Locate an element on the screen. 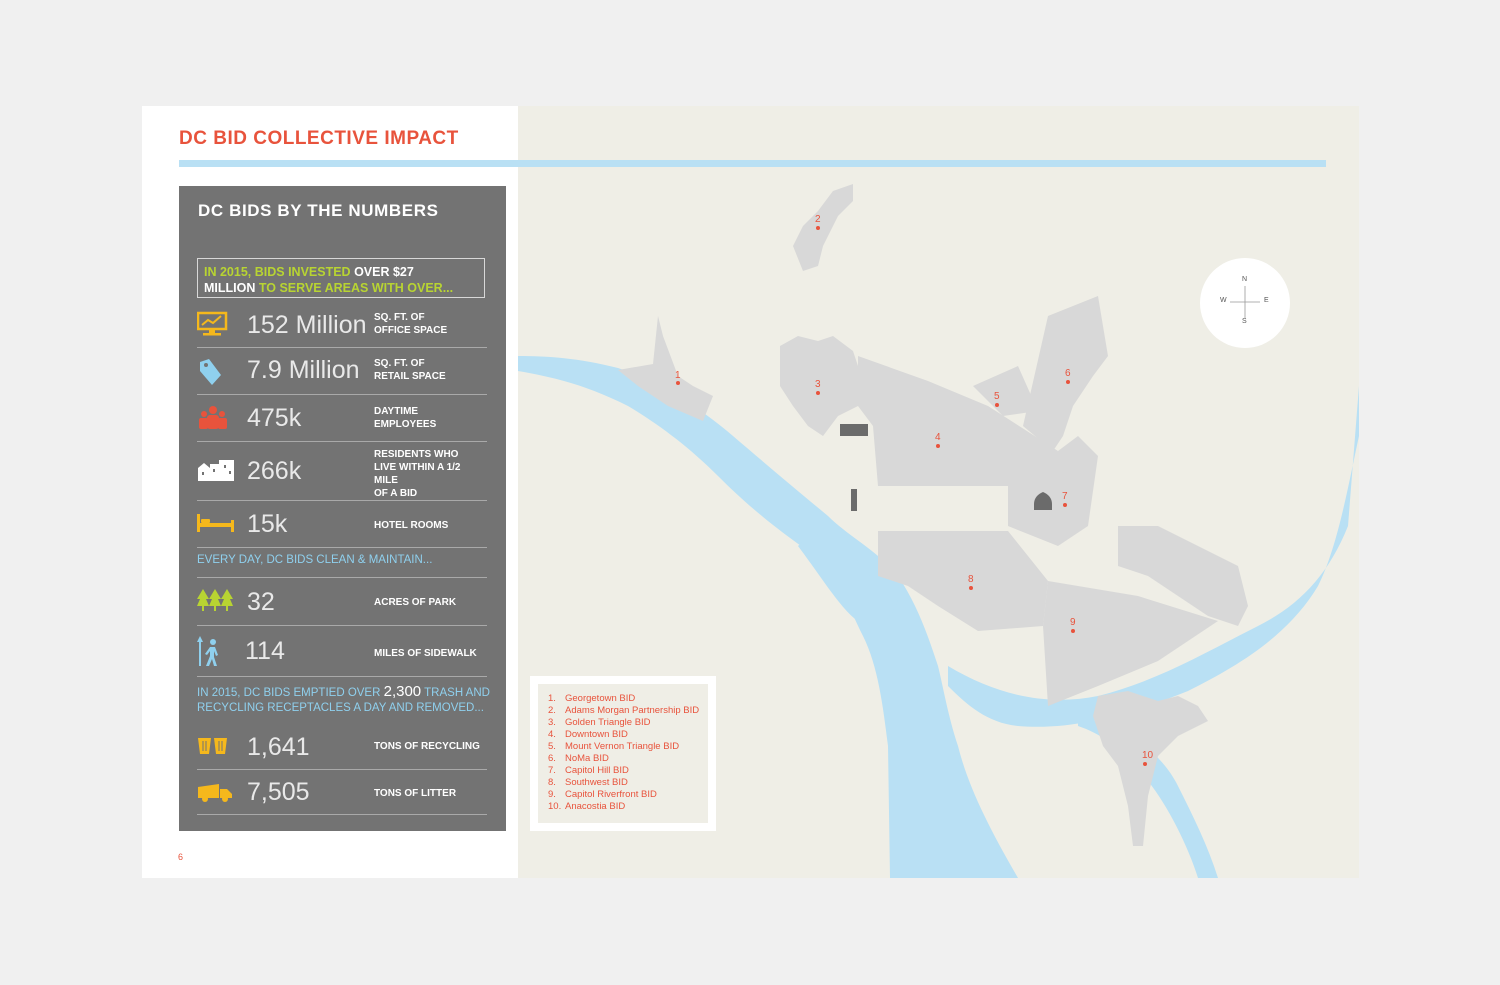  trash-intro-part1: IN 2015, DC BIDS EMPTIED OVER is located at coordinates (290, 693).